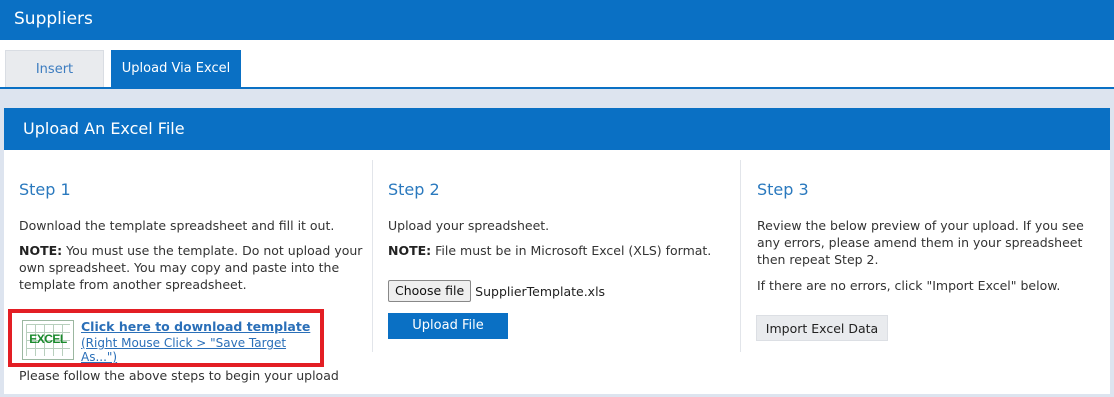 This screenshot has height=397, width=1114. Describe the element at coordinates (783, 189) in the screenshot. I see `step-3-title: Step 3` at that location.